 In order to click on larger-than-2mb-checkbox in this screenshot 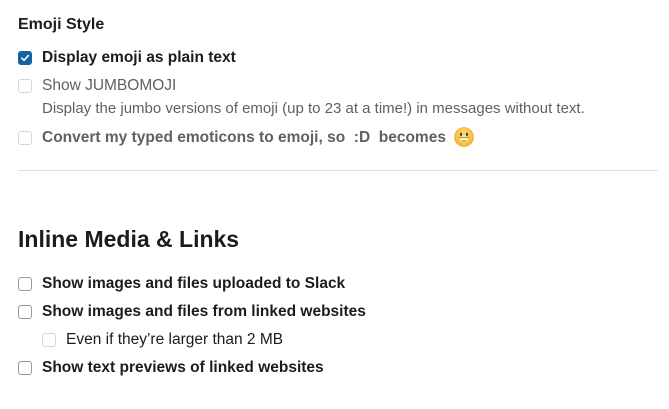, I will do `click(49, 340)`.